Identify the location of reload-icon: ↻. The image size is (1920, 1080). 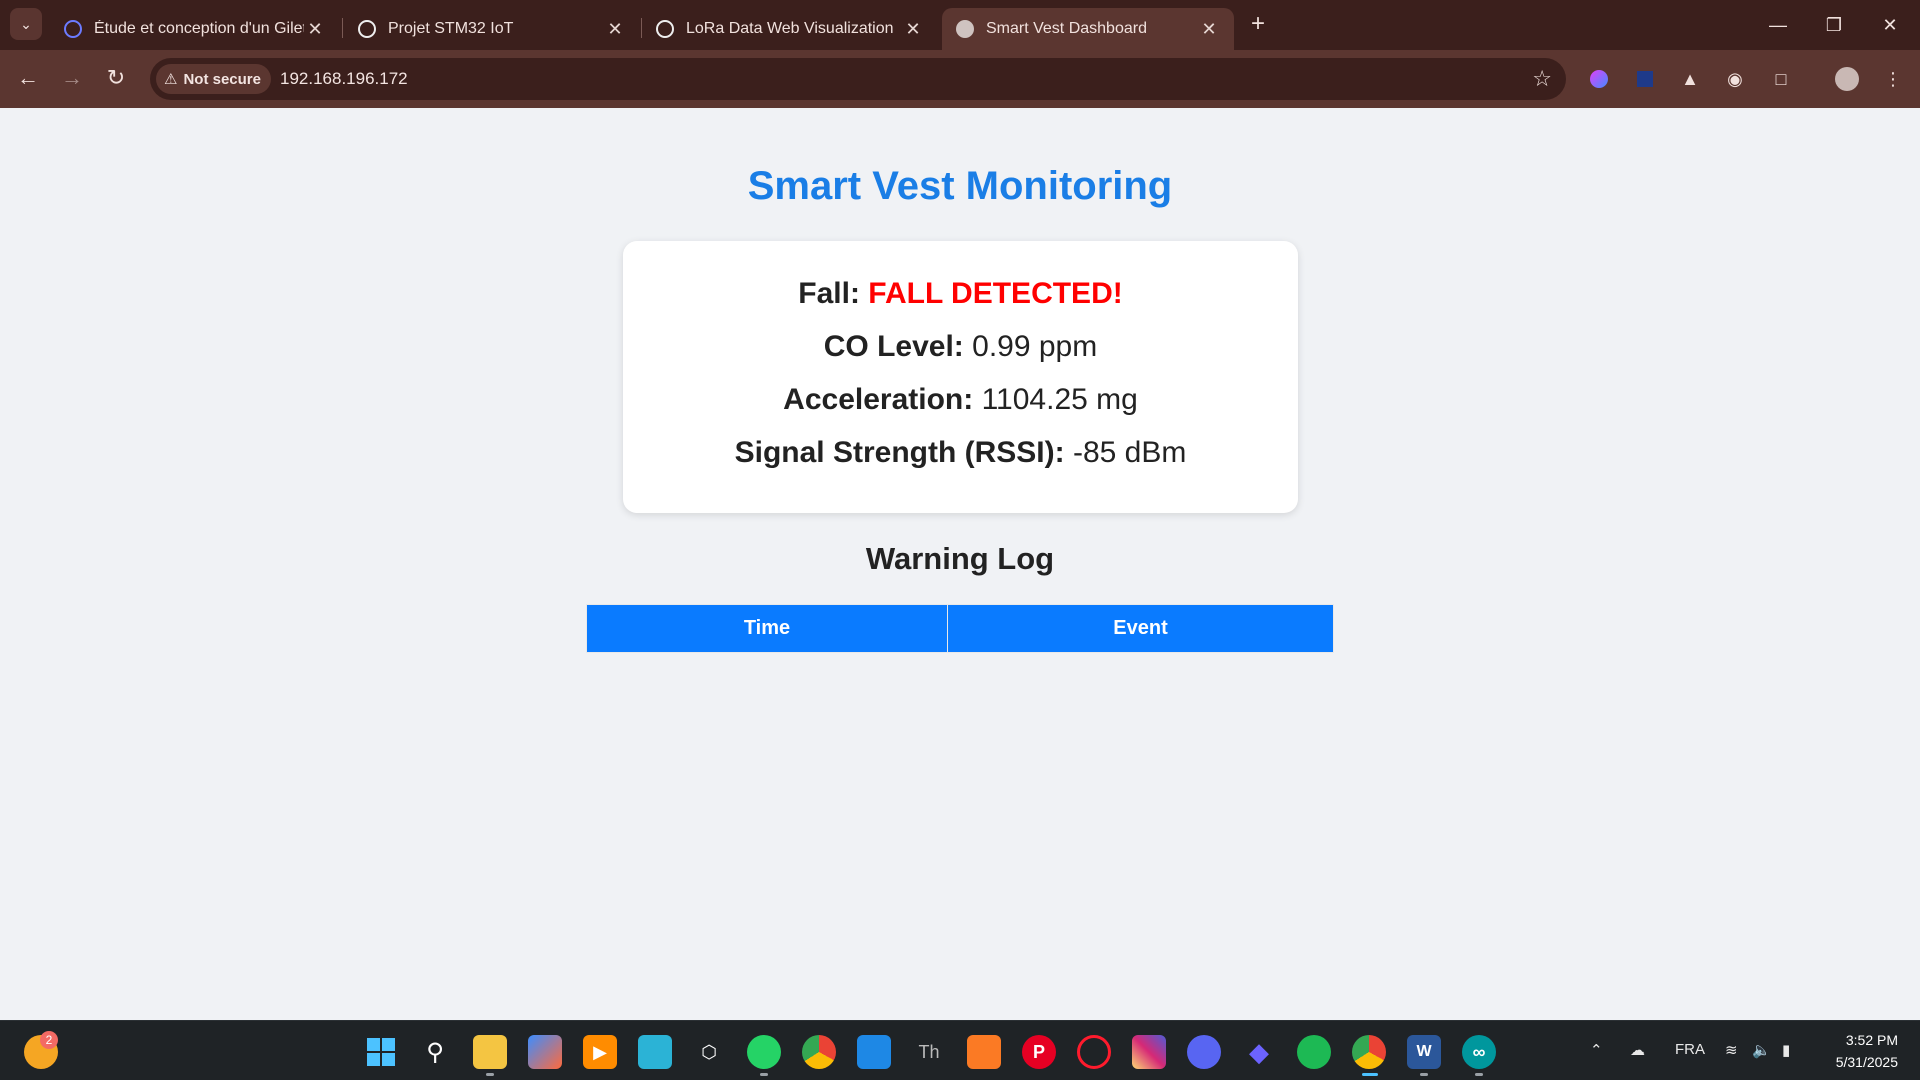
(116, 77).